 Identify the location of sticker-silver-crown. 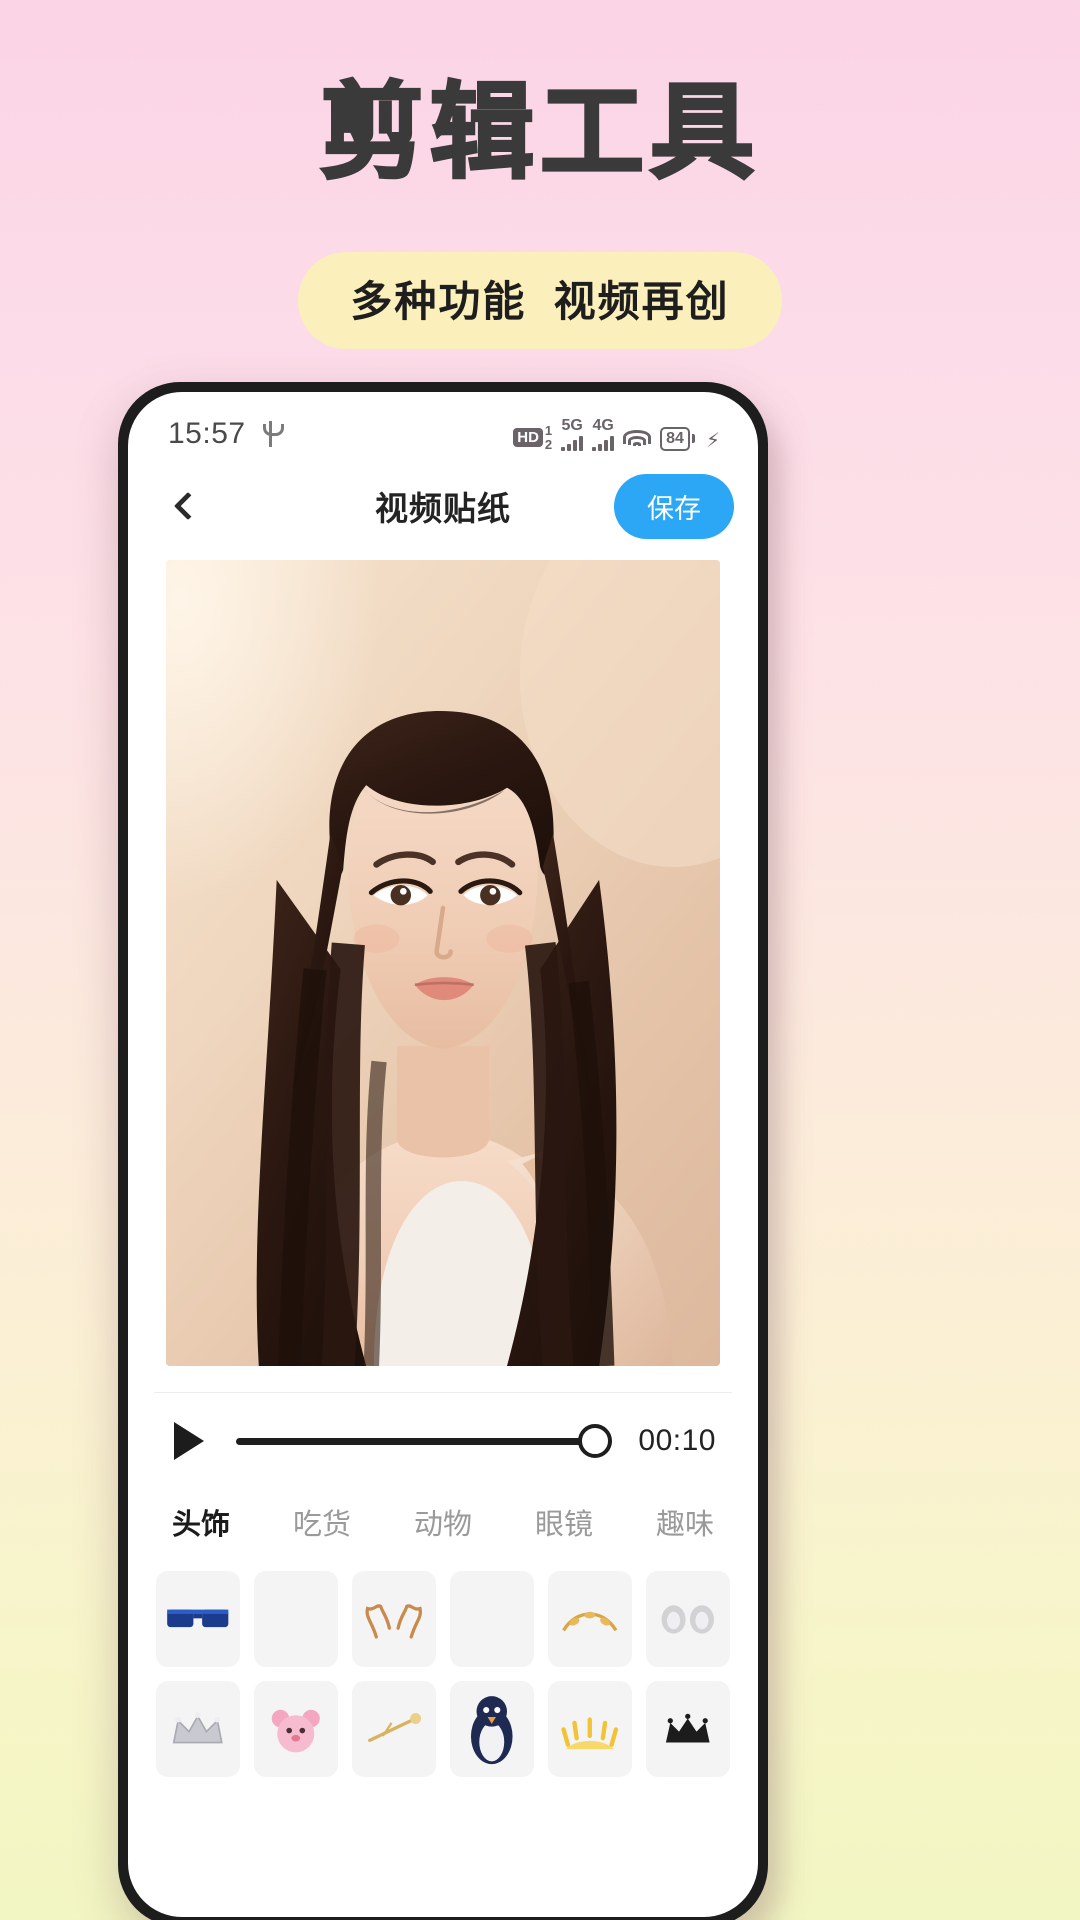
(198, 1729).